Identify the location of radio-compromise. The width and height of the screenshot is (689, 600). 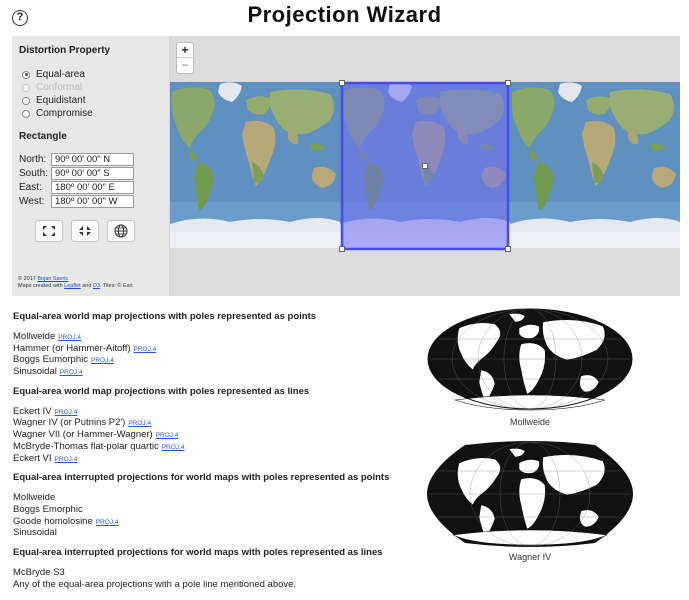
(26, 113).